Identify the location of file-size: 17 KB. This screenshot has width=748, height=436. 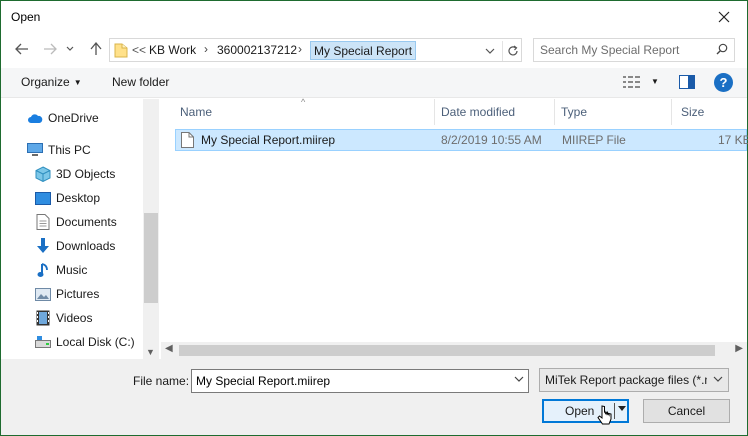
(733, 140).